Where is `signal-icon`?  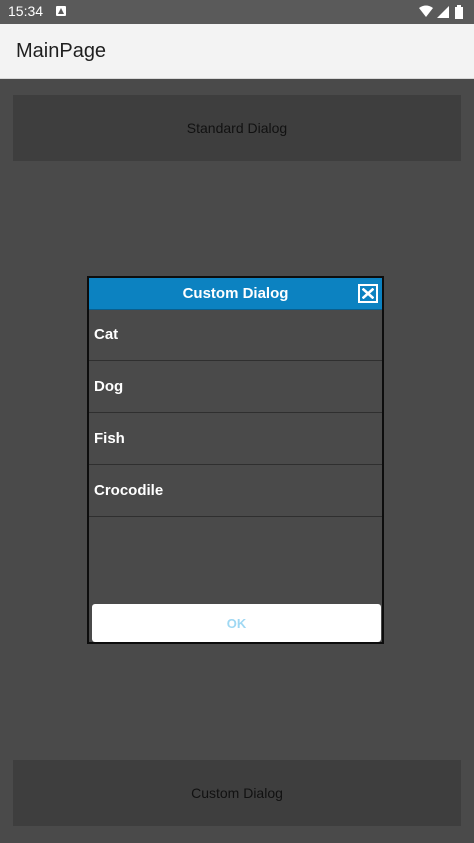
signal-icon is located at coordinates (443, 12).